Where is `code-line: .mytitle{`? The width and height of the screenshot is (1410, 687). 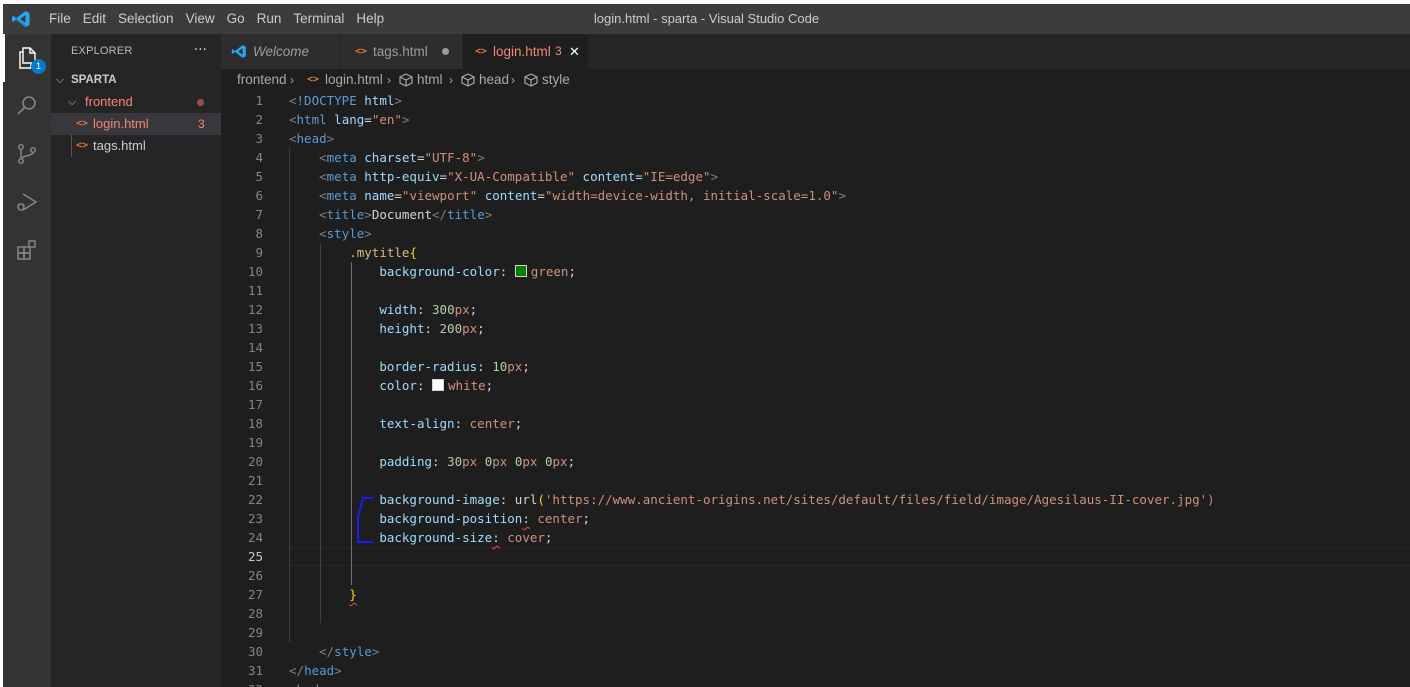 code-line: .mytitle{ is located at coordinates (353, 252).